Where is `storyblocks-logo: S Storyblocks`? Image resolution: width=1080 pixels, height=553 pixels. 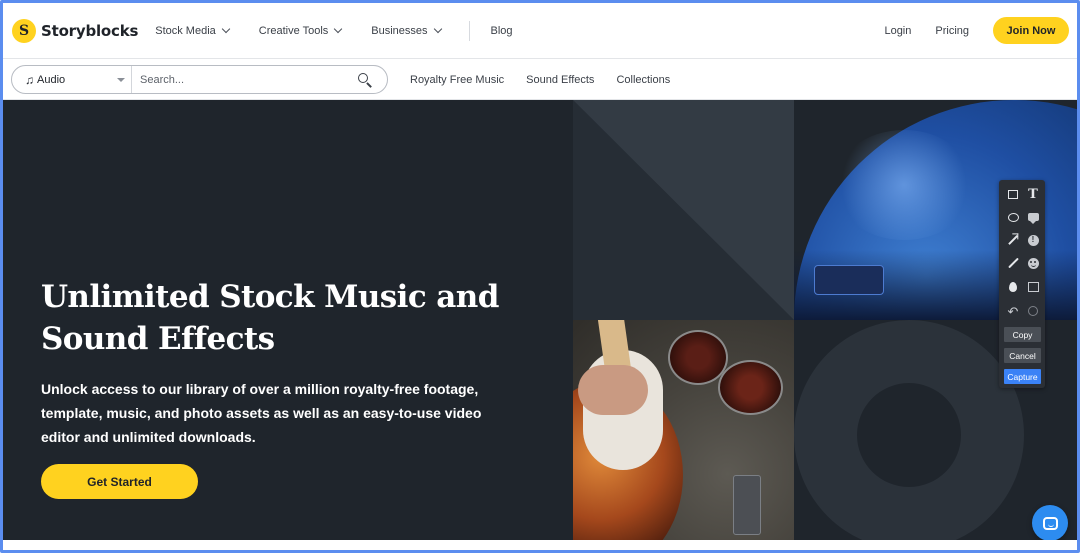 storyblocks-logo: S Storyblocks is located at coordinates (75, 30).